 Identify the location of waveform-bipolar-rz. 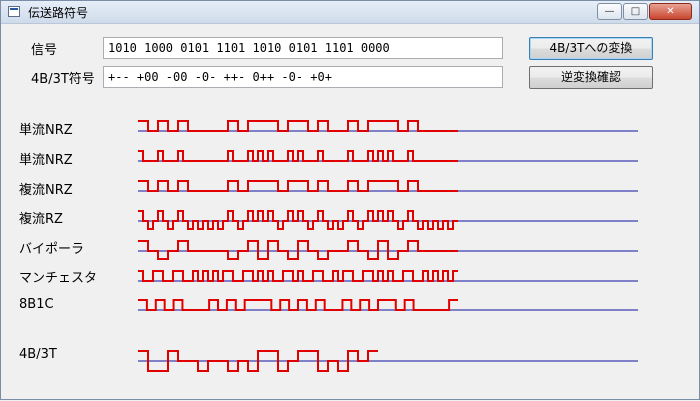
(298, 220).